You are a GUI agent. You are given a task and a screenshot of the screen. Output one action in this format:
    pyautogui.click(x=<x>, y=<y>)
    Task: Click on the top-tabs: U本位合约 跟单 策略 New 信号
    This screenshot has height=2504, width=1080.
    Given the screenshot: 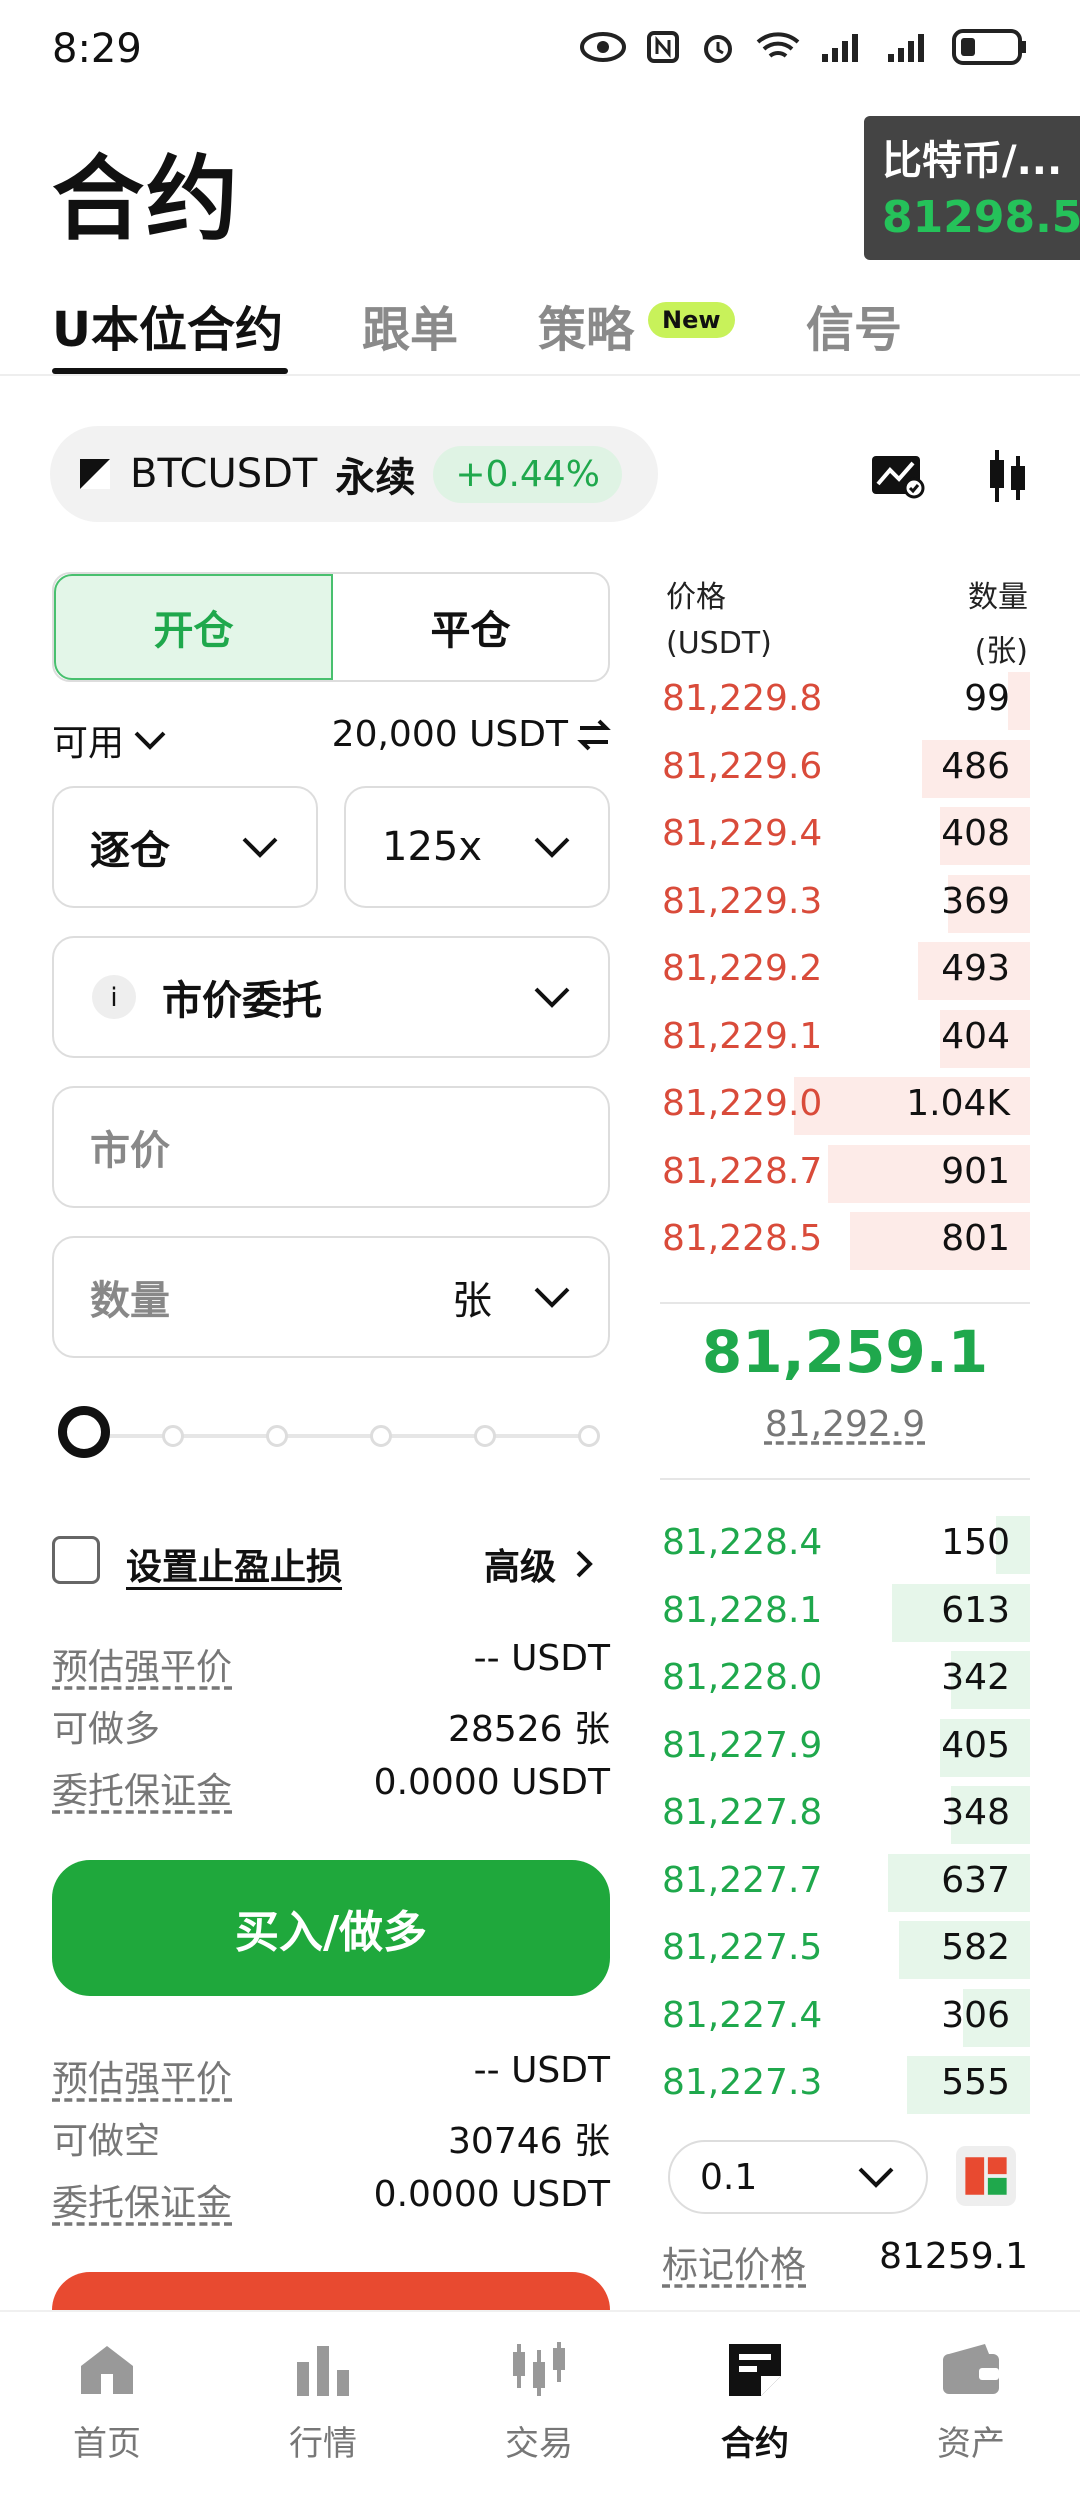 What is the action you would take?
    pyautogui.click(x=540, y=328)
    